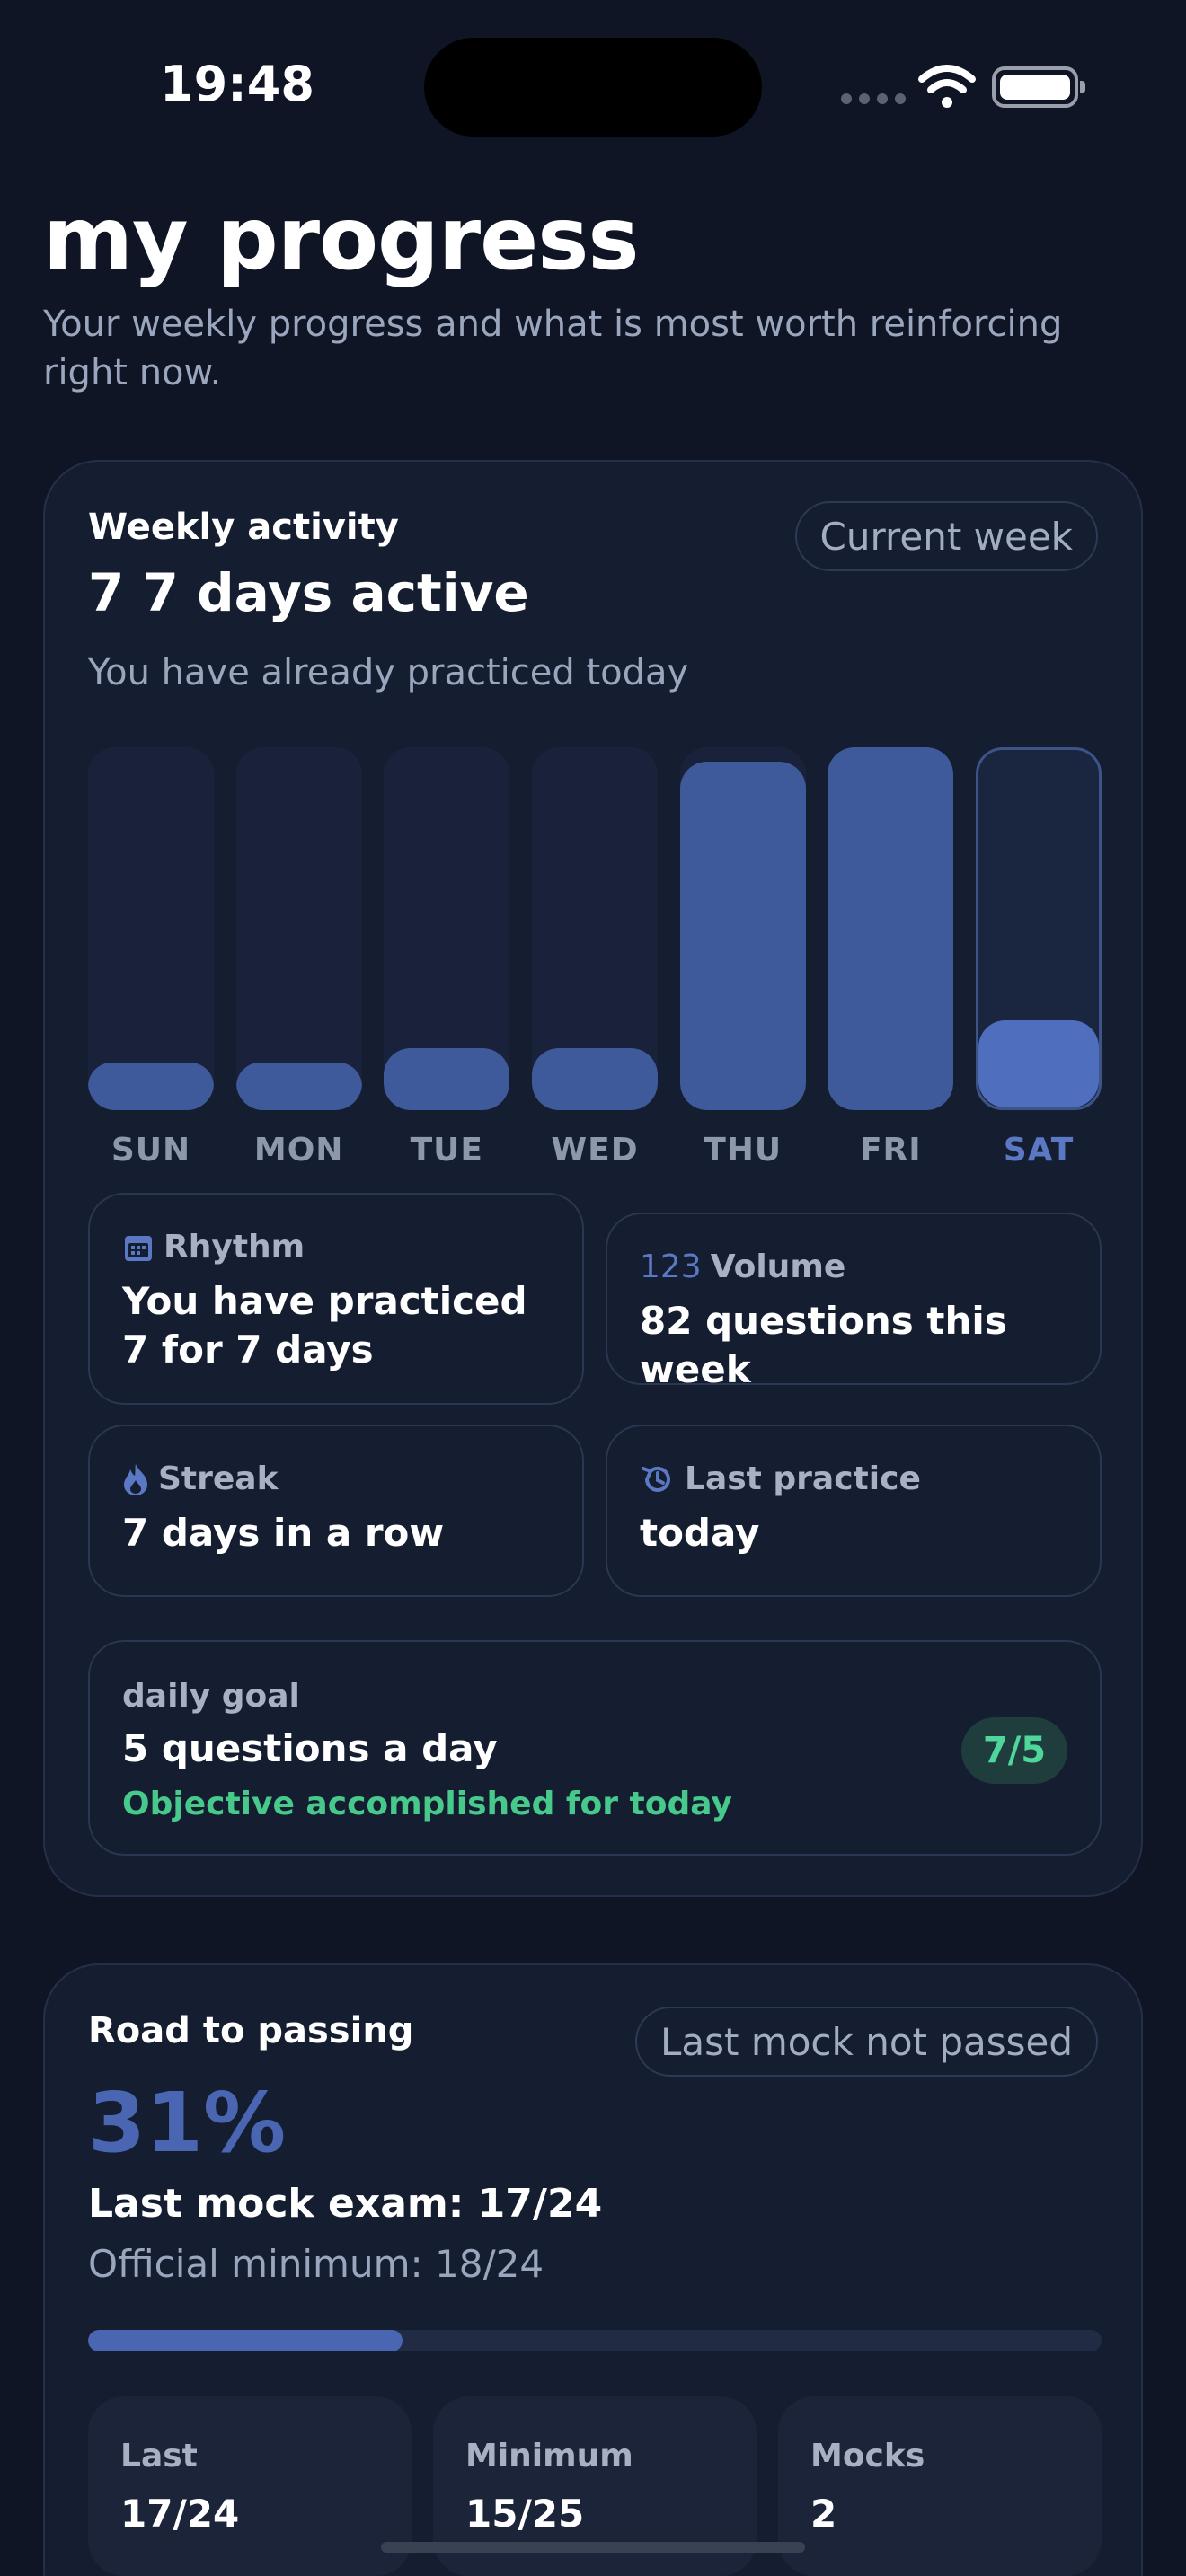 Image resolution: width=1186 pixels, height=2576 pixels. What do you see at coordinates (135, 1479) in the screenshot?
I see `flame-icon` at bounding box center [135, 1479].